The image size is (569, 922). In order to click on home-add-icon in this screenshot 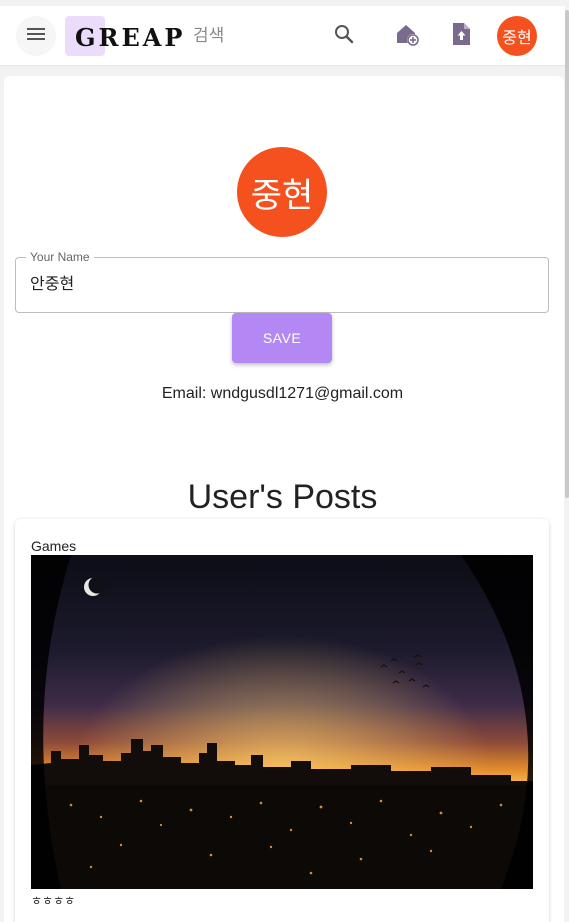, I will do `click(407, 36)`.